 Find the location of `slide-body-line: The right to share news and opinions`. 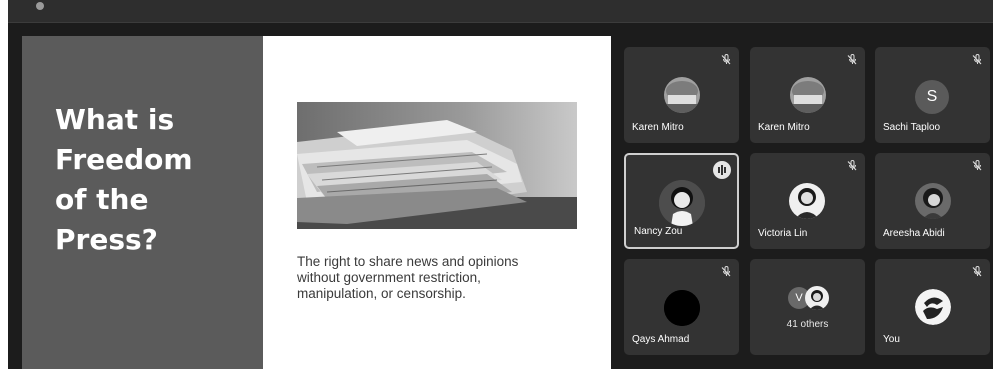

slide-body-line: The right to share news and opinions is located at coordinates (408, 261).